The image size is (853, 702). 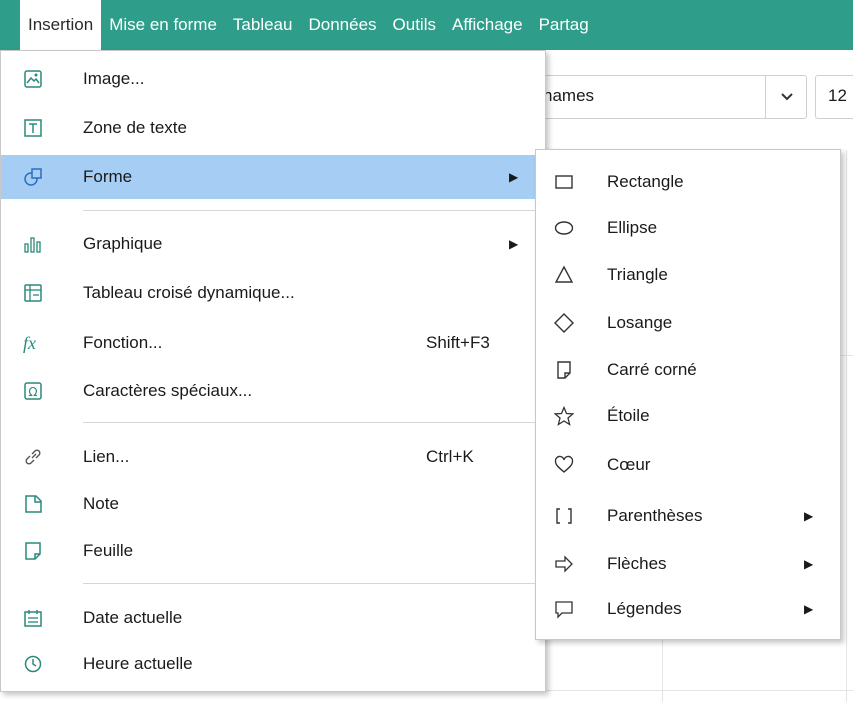 What do you see at coordinates (133, 617) in the screenshot?
I see `menu-item-label: Date actuelle` at bounding box center [133, 617].